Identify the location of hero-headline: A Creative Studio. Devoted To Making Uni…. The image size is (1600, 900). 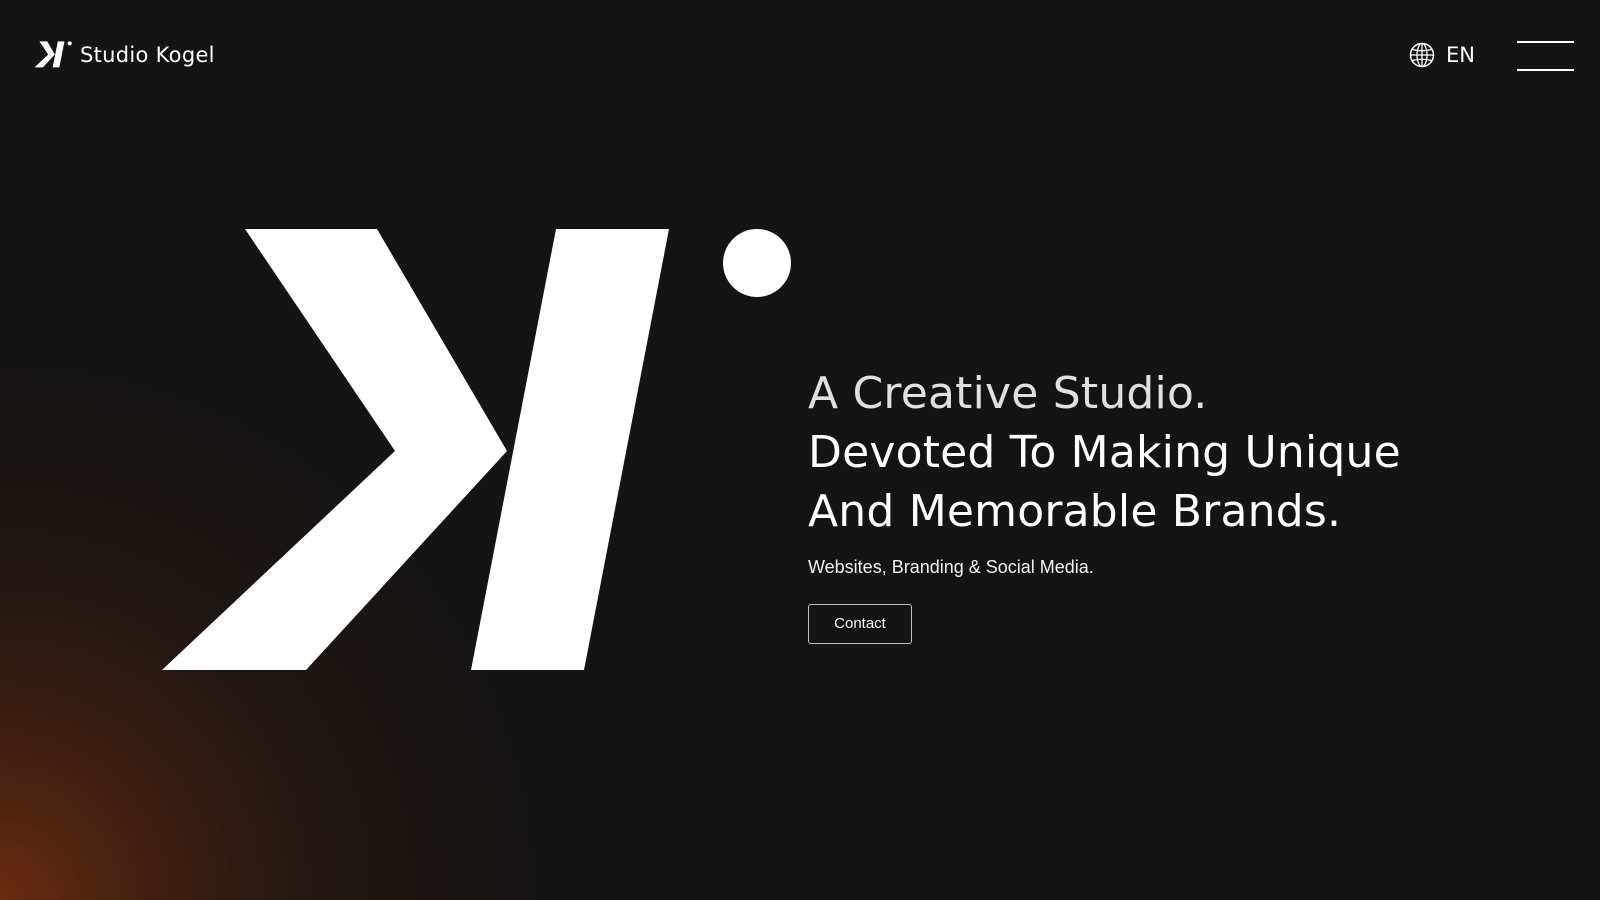
(1158, 452).